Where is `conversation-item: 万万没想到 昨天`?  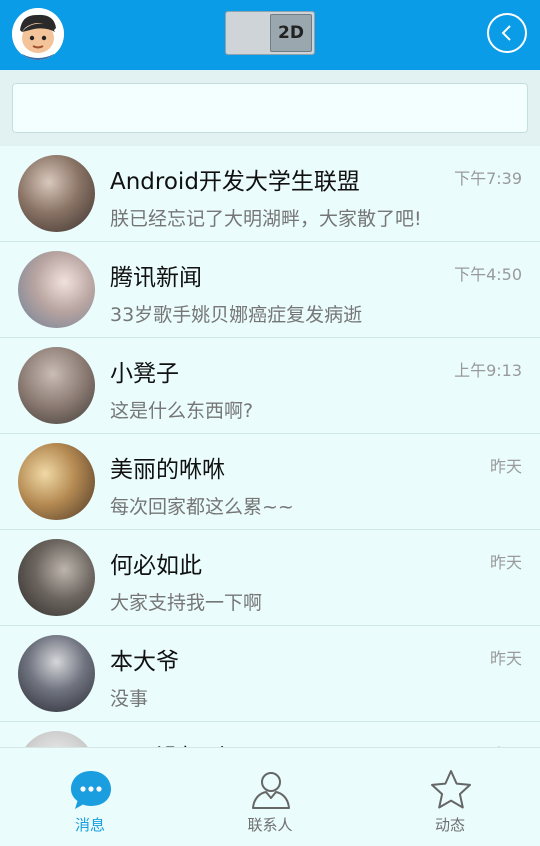
conversation-item: 万万没想到 昨天 is located at coordinates (270, 734).